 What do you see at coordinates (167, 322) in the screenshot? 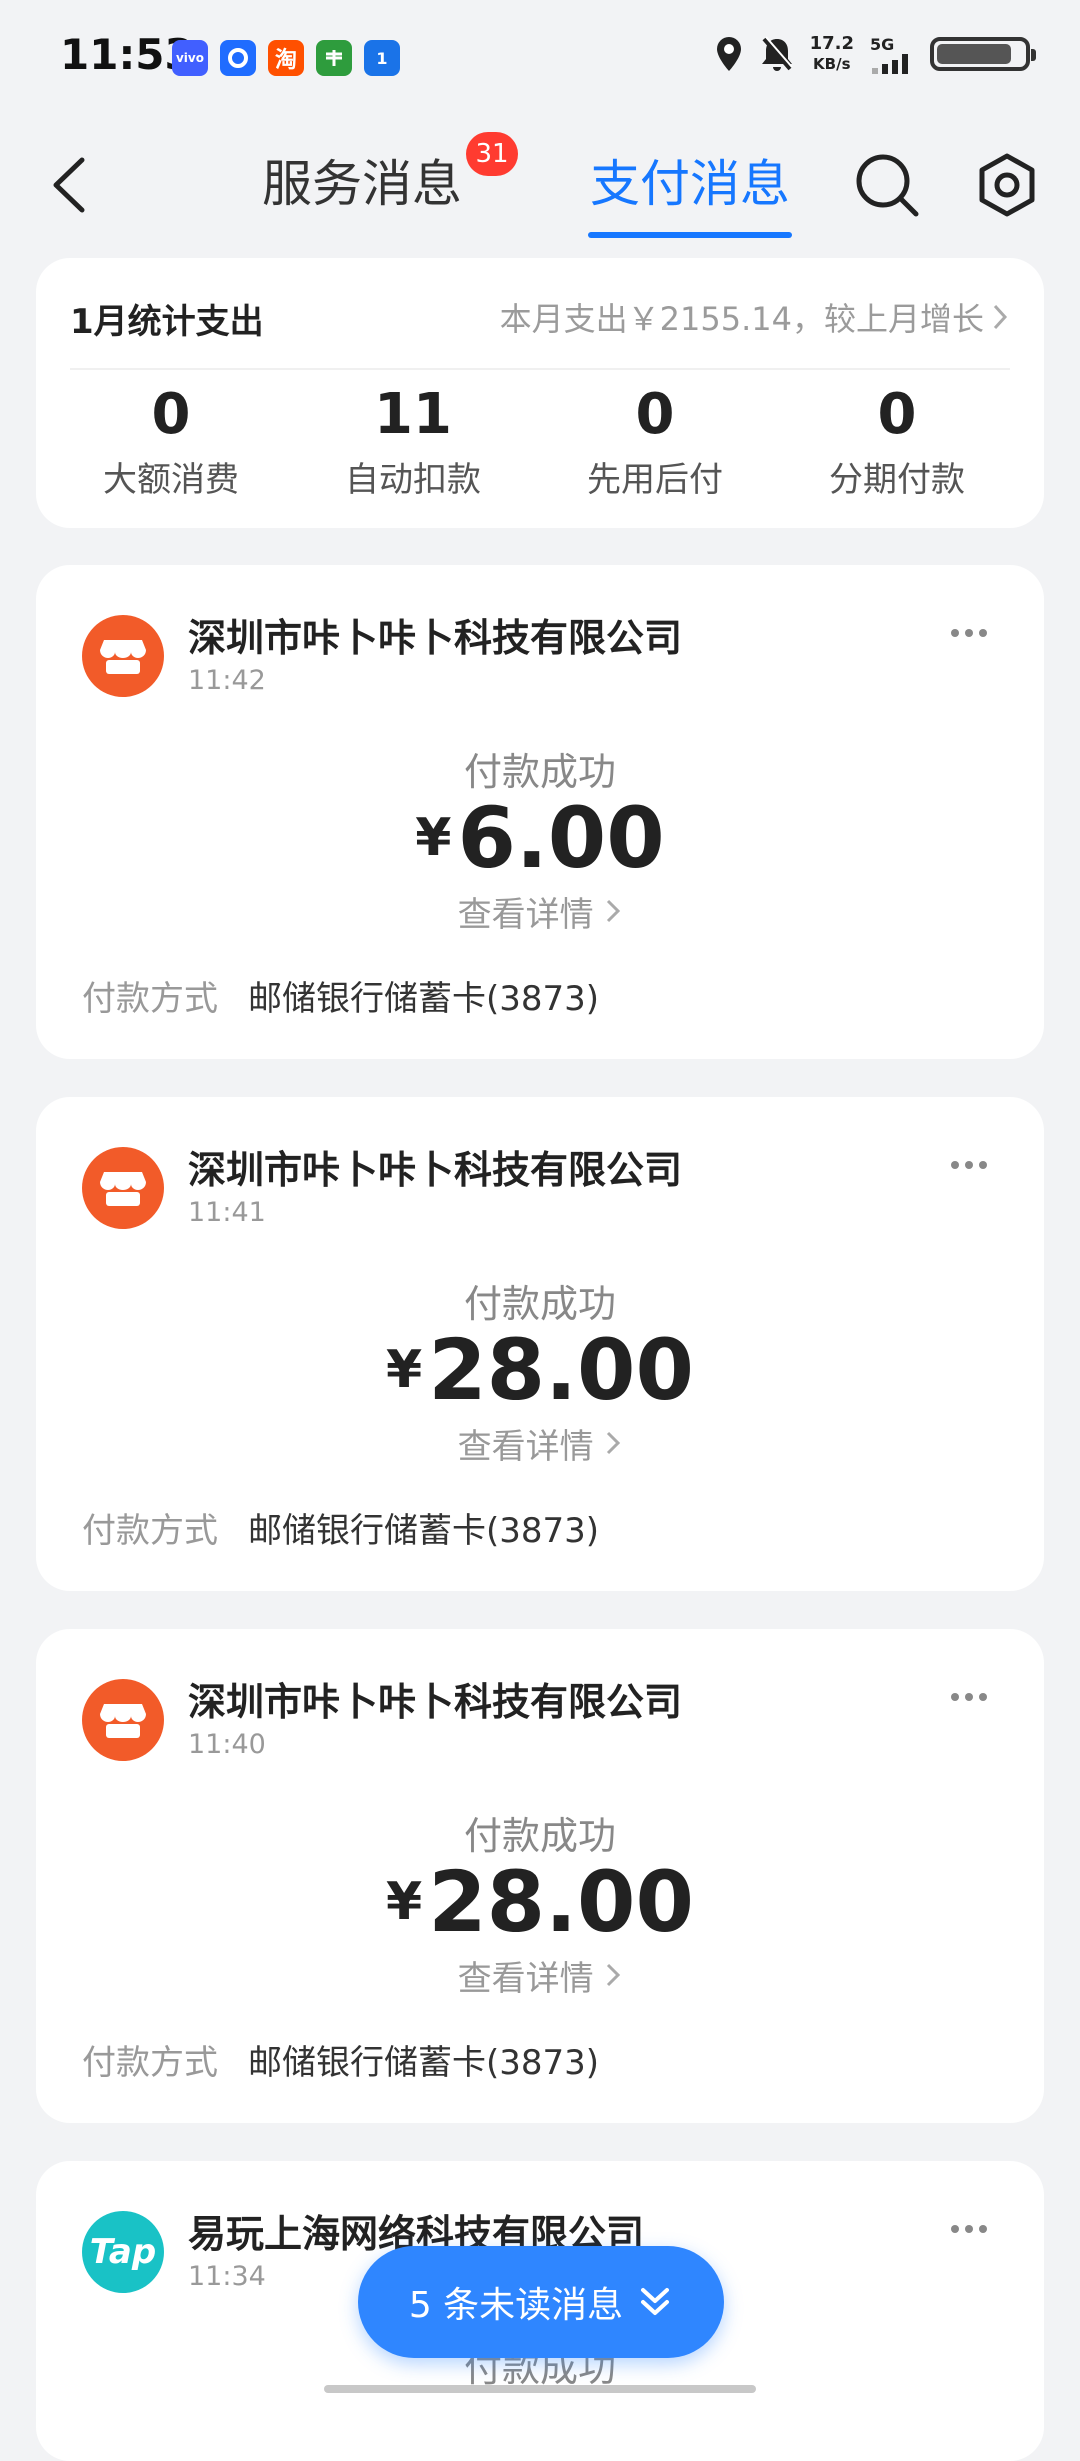
I see `stats-title: 1月统计支出` at bounding box center [167, 322].